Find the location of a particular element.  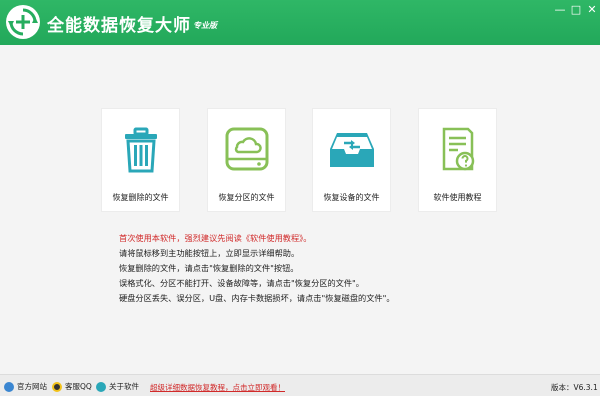

tutorial-warning: 首次使用本软件，强烈建议先阅读《软件使用教程》。 is located at coordinates (215, 238).